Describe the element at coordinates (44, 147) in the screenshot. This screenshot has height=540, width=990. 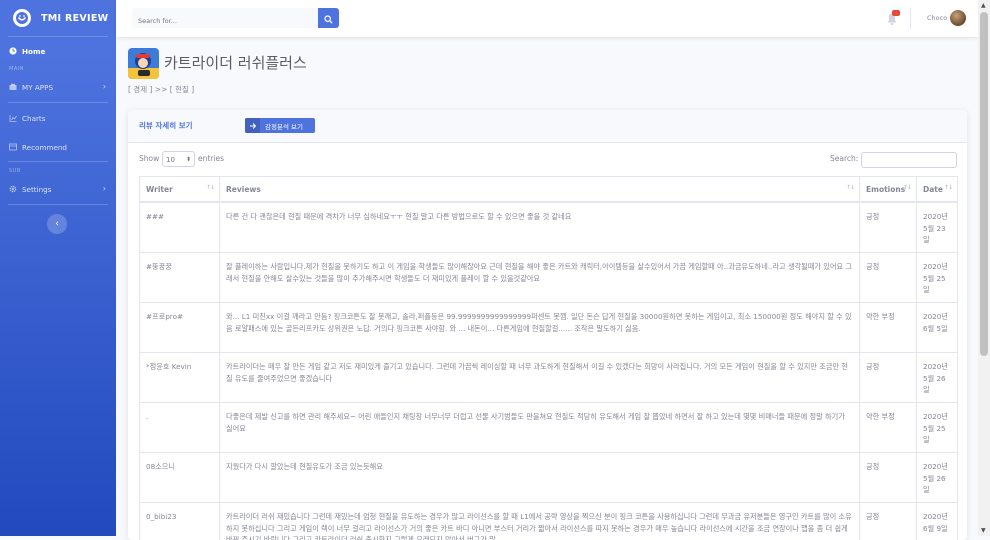
I see `sidebar-item-label: Recommend` at that location.